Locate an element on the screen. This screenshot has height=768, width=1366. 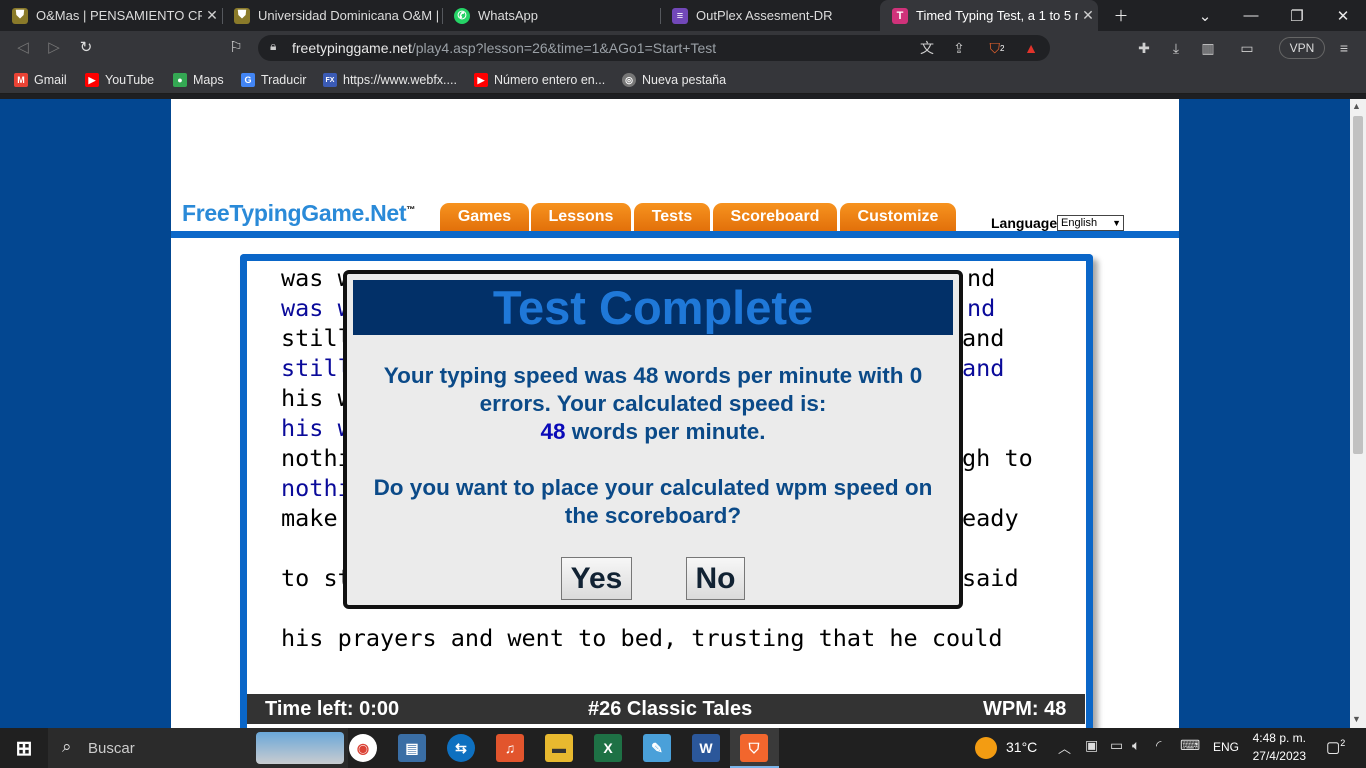
menu-label: Scoreboard is located at coordinates (775, 216).